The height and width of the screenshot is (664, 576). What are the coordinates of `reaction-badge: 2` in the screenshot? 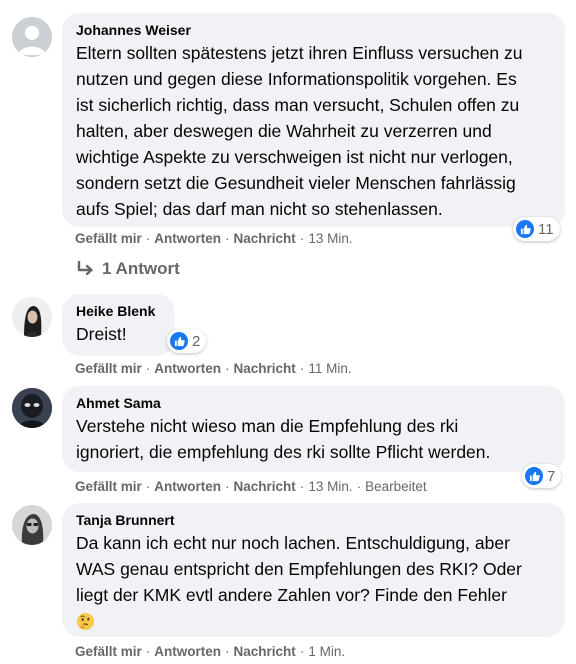 It's located at (187, 341).